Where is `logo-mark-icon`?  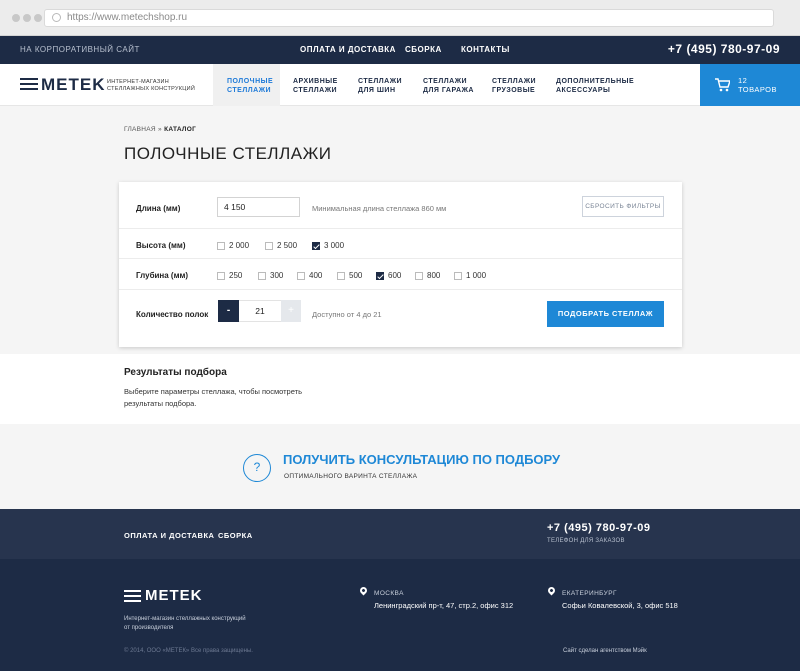
logo-mark-icon is located at coordinates (132, 597).